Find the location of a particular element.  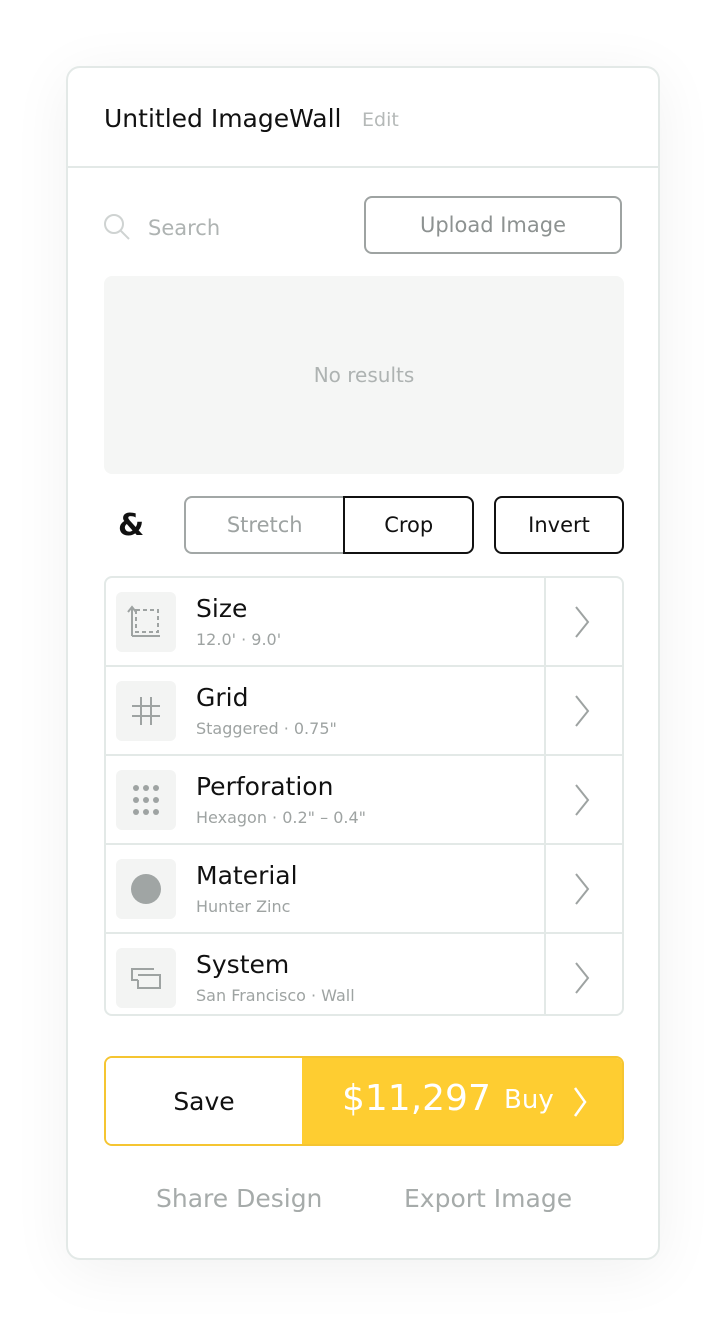

save-button: Save is located at coordinates (204, 1101).